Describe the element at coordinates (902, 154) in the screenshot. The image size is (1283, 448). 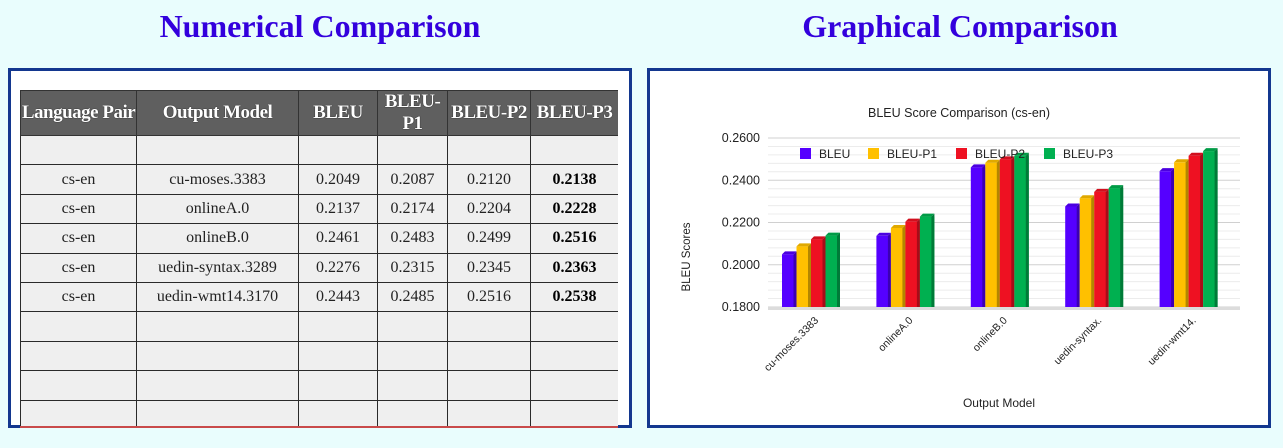
I see `legend-item: BLEU-P1` at that location.